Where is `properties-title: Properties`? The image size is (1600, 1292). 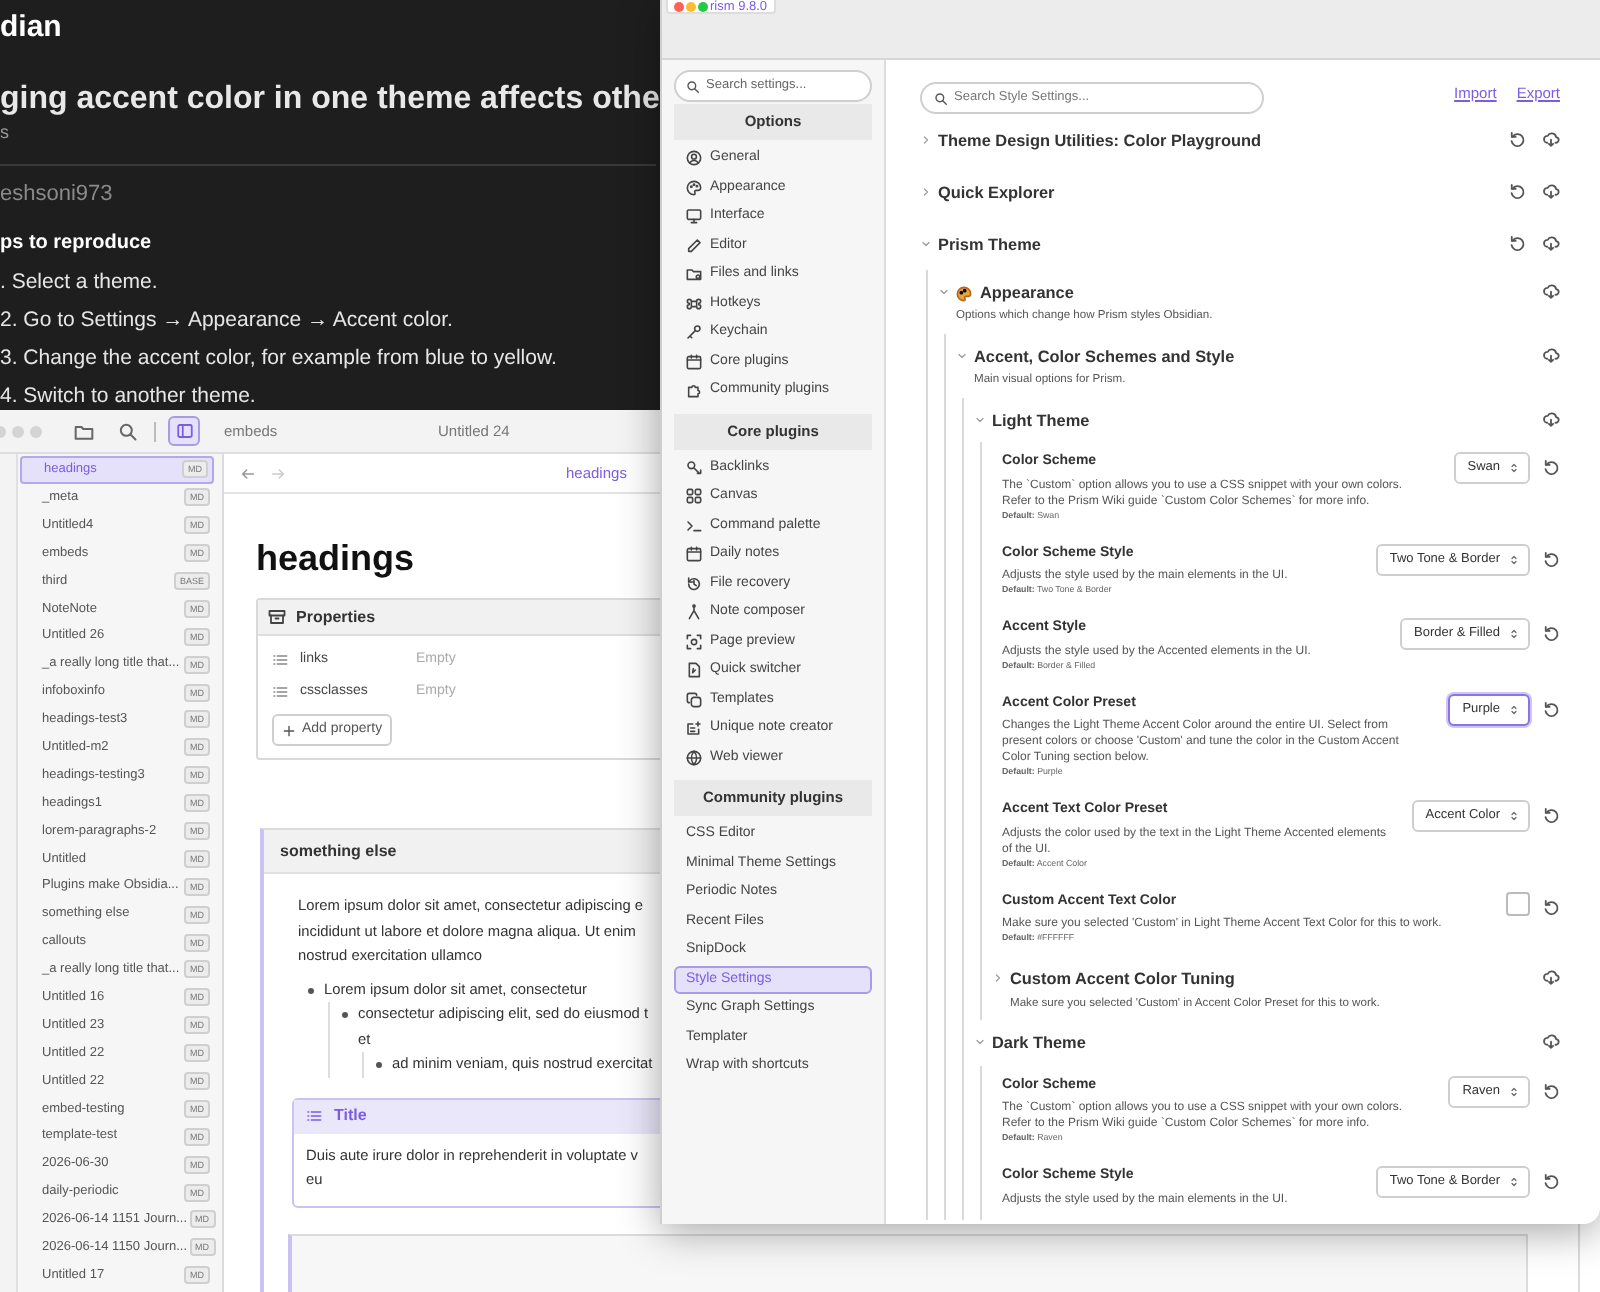 properties-title: Properties is located at coordinates (336, 617).